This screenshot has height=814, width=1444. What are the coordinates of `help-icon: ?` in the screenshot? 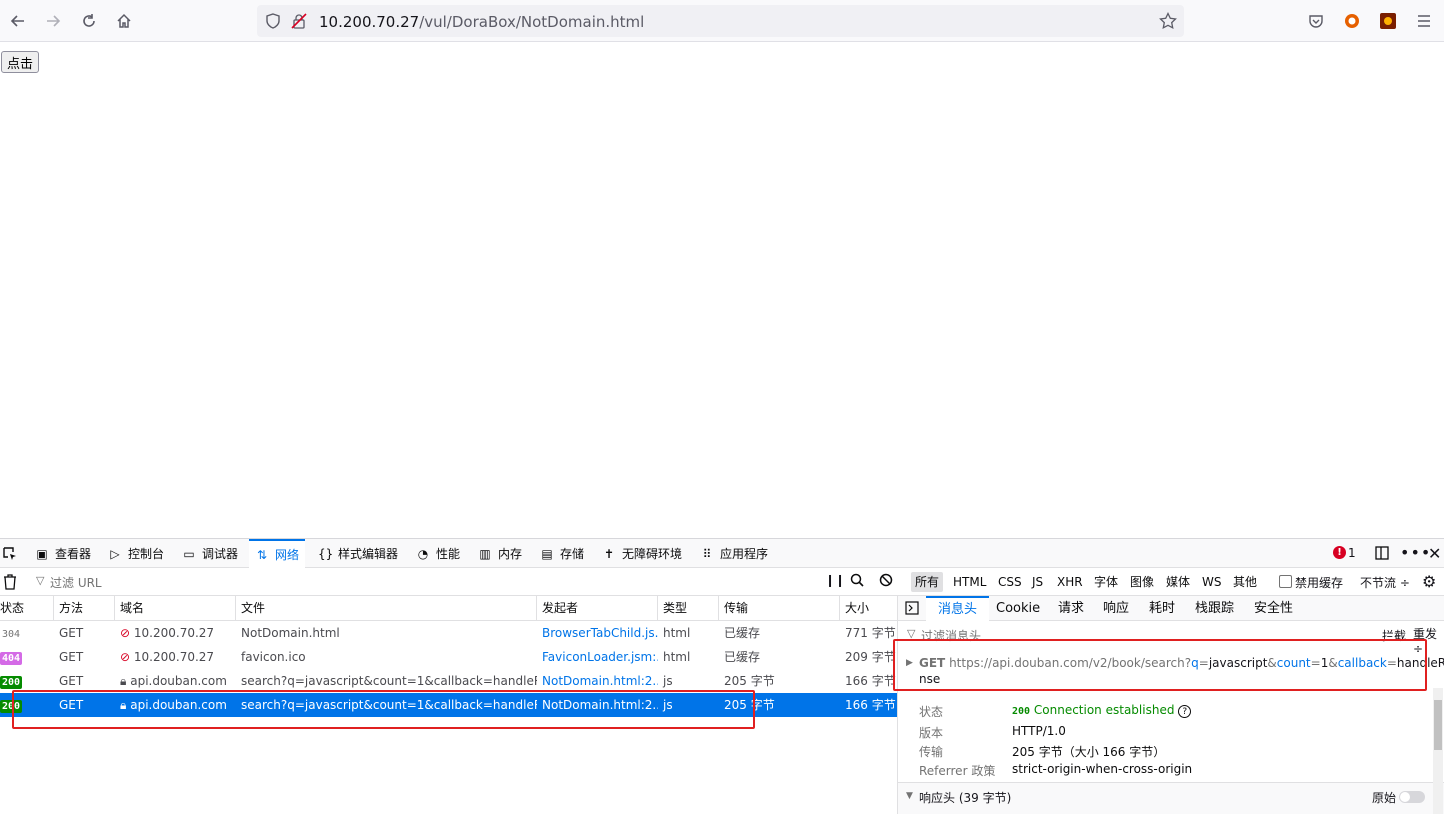 It's located at (1185, 711).